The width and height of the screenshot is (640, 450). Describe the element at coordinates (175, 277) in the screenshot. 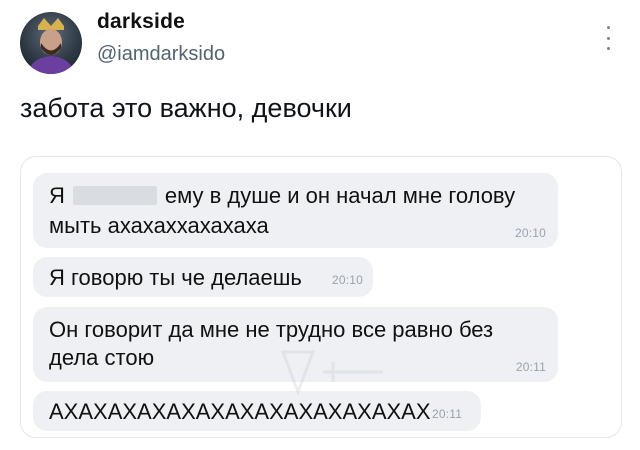

I see `message-text: Я говорю ты че делаешь` at that location.